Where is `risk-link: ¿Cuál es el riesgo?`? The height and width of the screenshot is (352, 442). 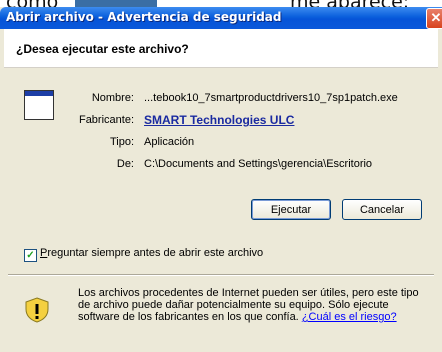
risk-link: ¿Cuál es el riesgo? is located at coordinates (349, 317).